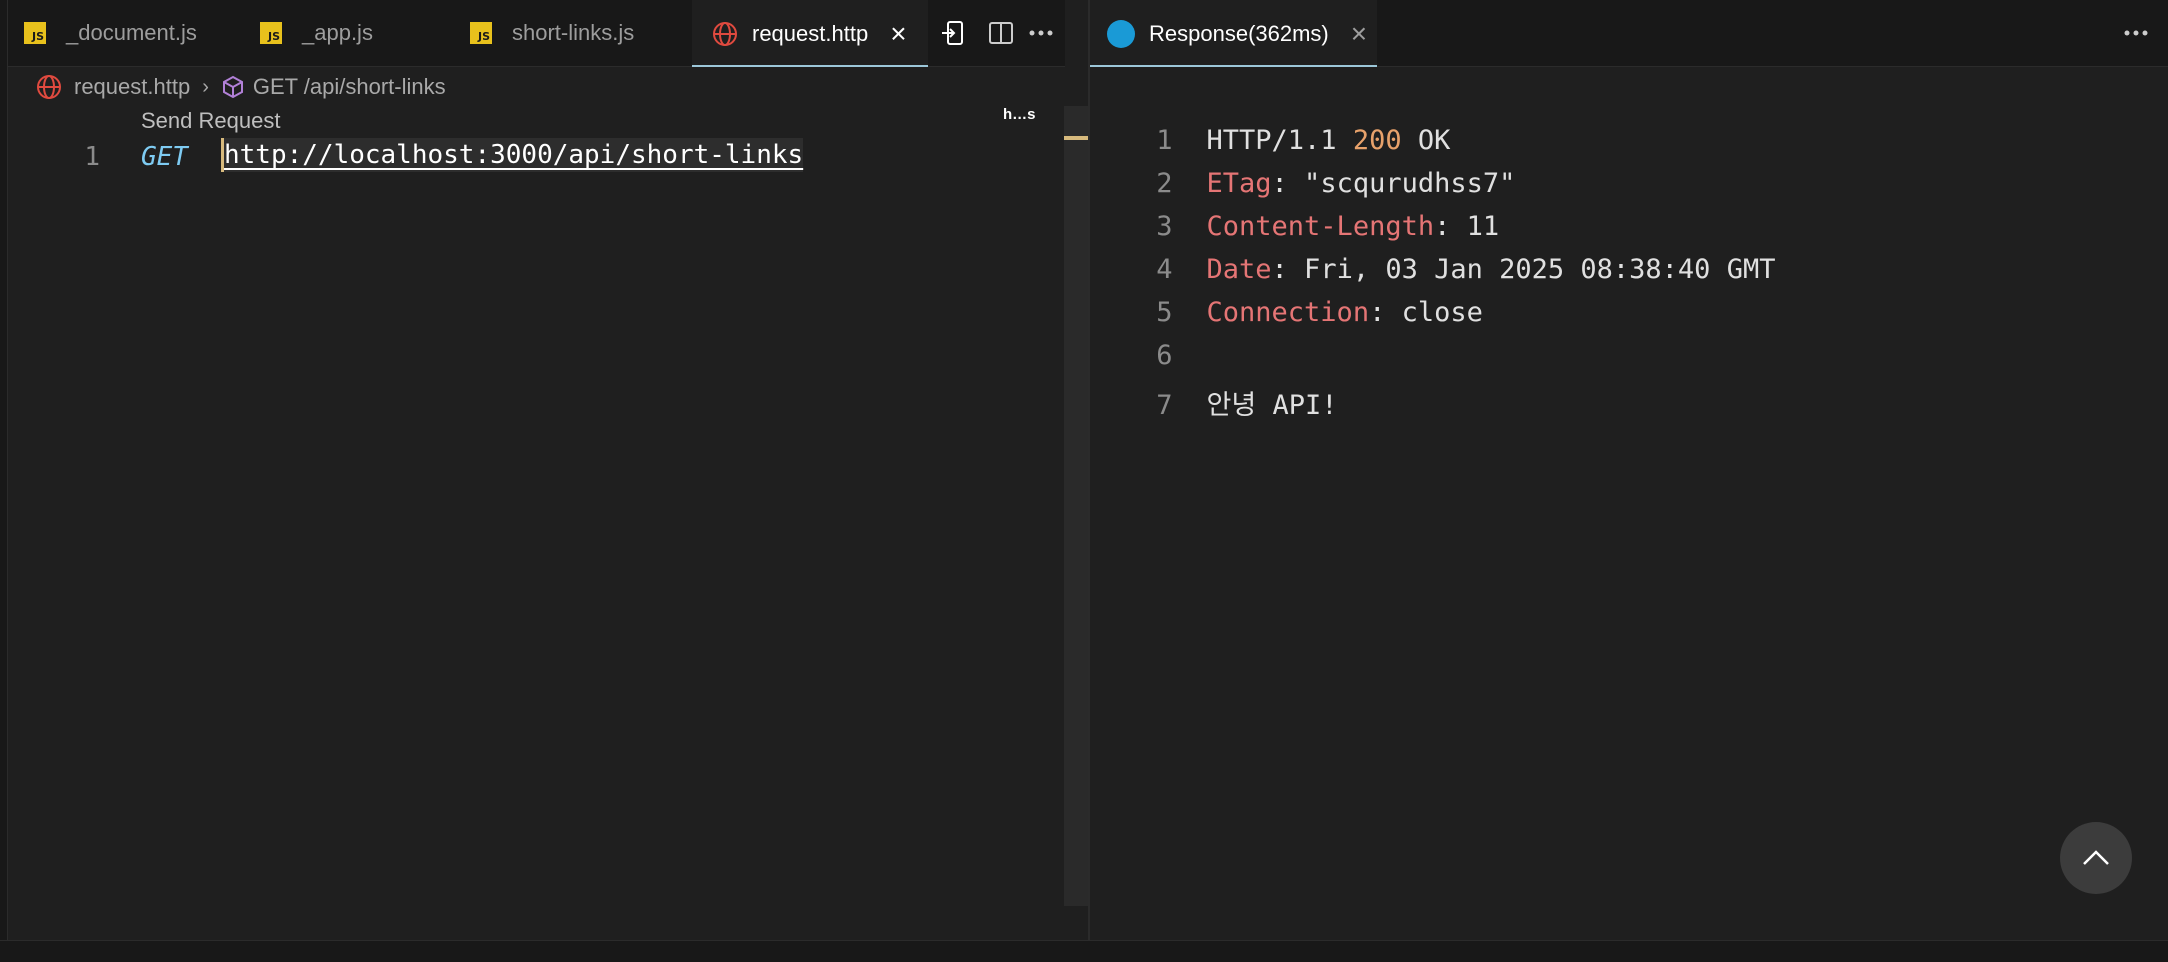 Image resolution: width=2168 pixels, height=962 pixels. Describe the element at coordinates (1076, 506) in the screenshot. I see `editor-scrollbar` at that location.